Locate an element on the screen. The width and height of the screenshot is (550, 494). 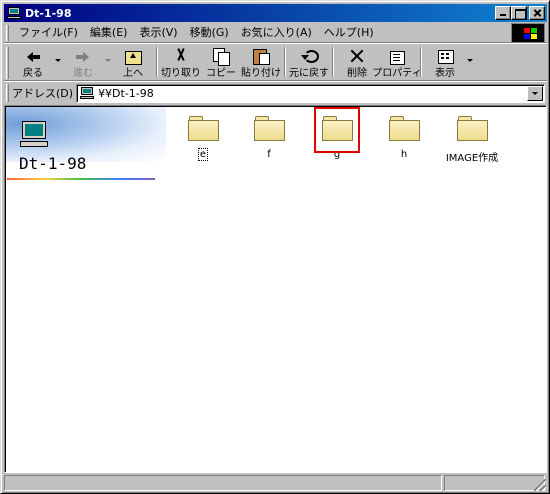
folder-label: IMAGE作成 is located at coordinates (472, 158).